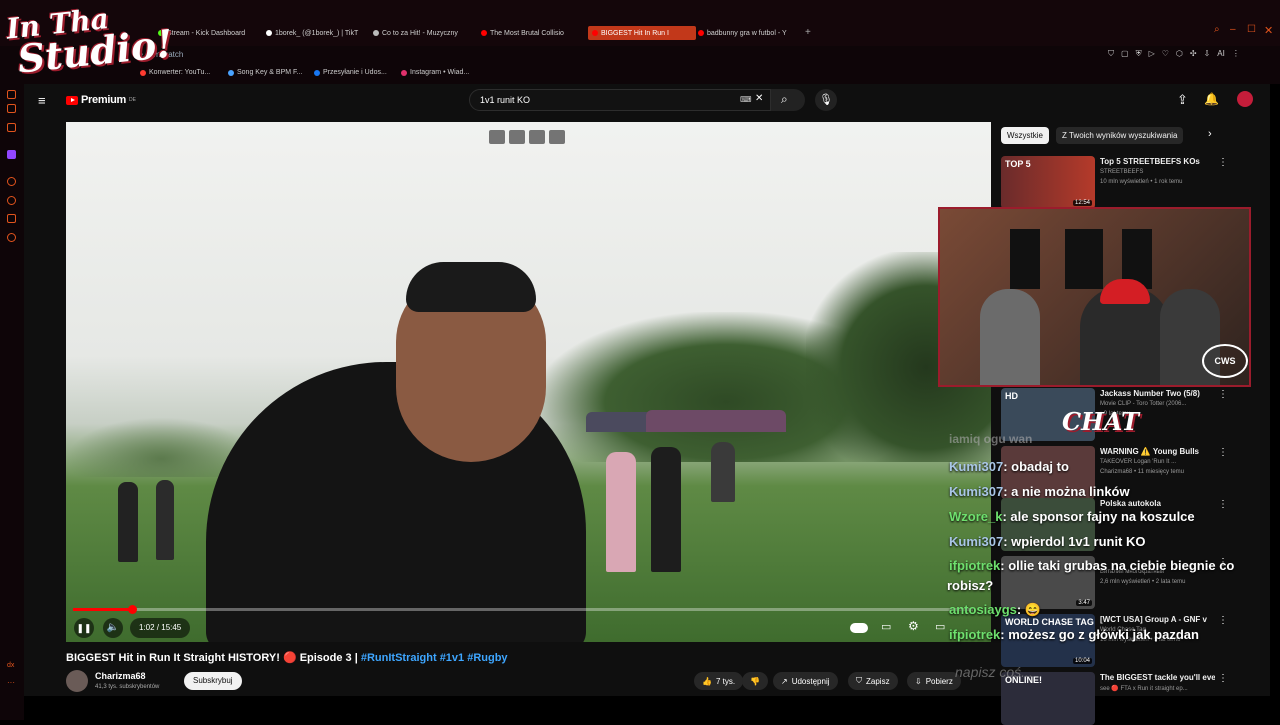 The height and width of the screenshot is (725, 1280). What do you see at coordinates (886, 626) in the screenshot?
I see `subtitles-icon: ▭` at bounding box center [886, 626].